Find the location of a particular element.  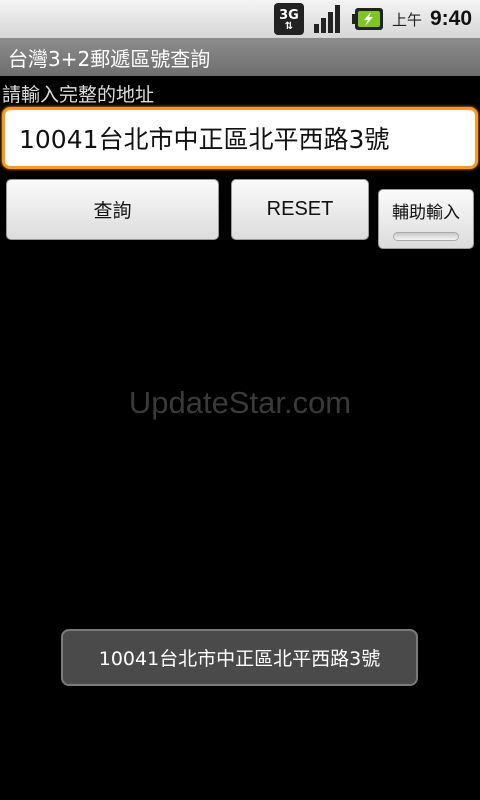

address-input: 10041台北市中正區北平西路3號 is located at coordinates (240, 138).